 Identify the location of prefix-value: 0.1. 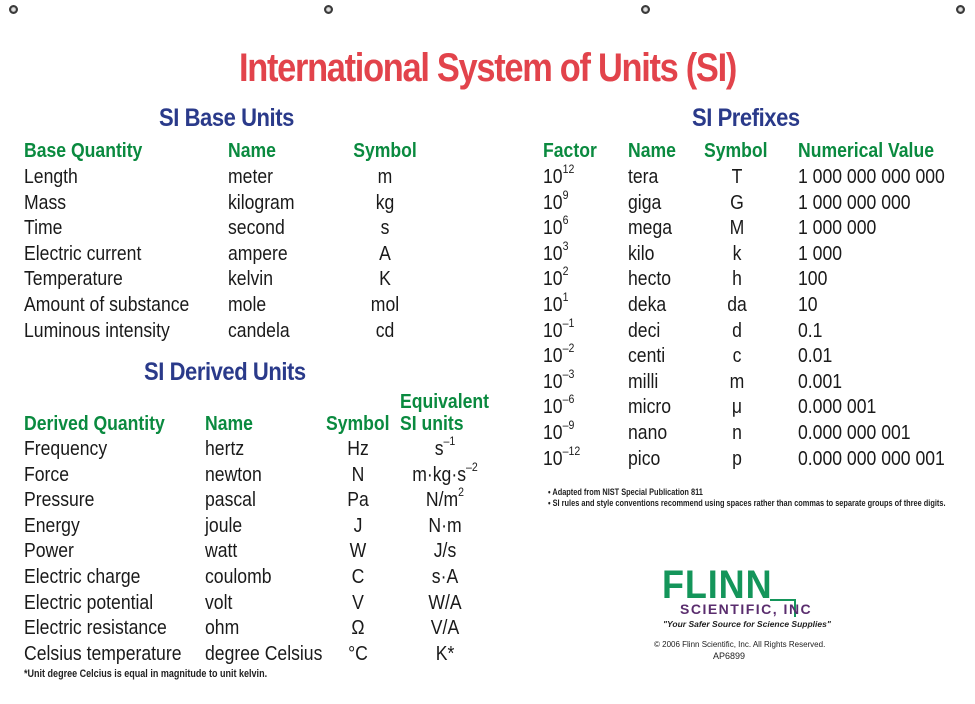
(810, 330).